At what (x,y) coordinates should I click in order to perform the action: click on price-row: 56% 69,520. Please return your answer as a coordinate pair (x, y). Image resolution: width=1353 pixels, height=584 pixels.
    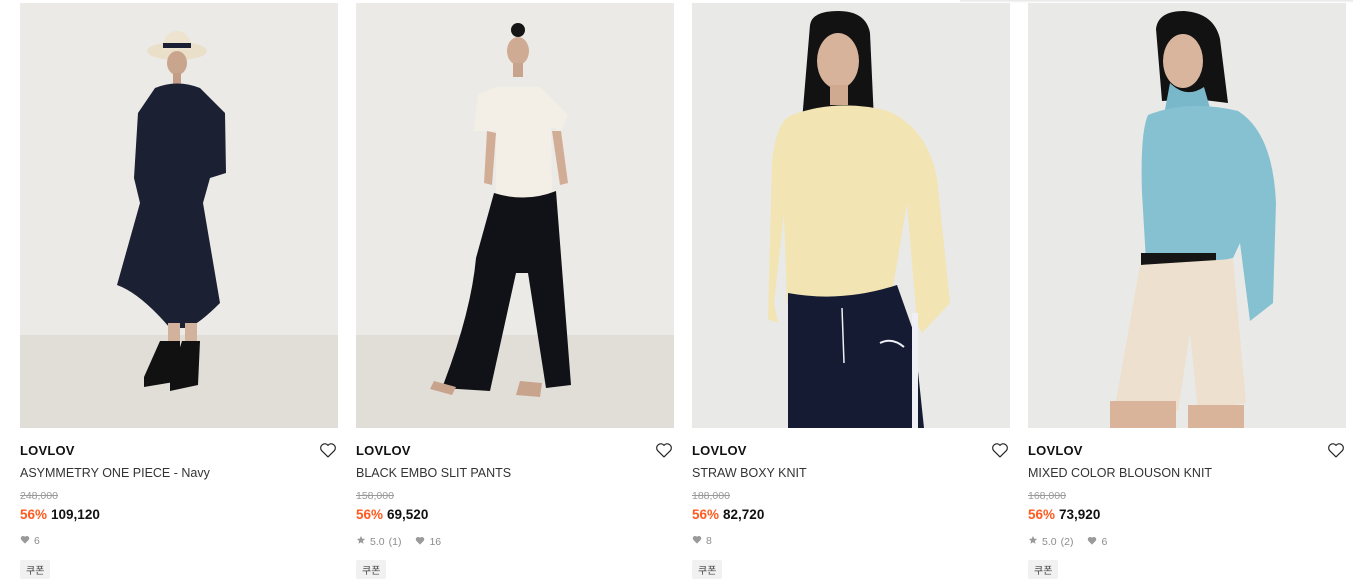
    Looking at the image, I should click on (392, 514).